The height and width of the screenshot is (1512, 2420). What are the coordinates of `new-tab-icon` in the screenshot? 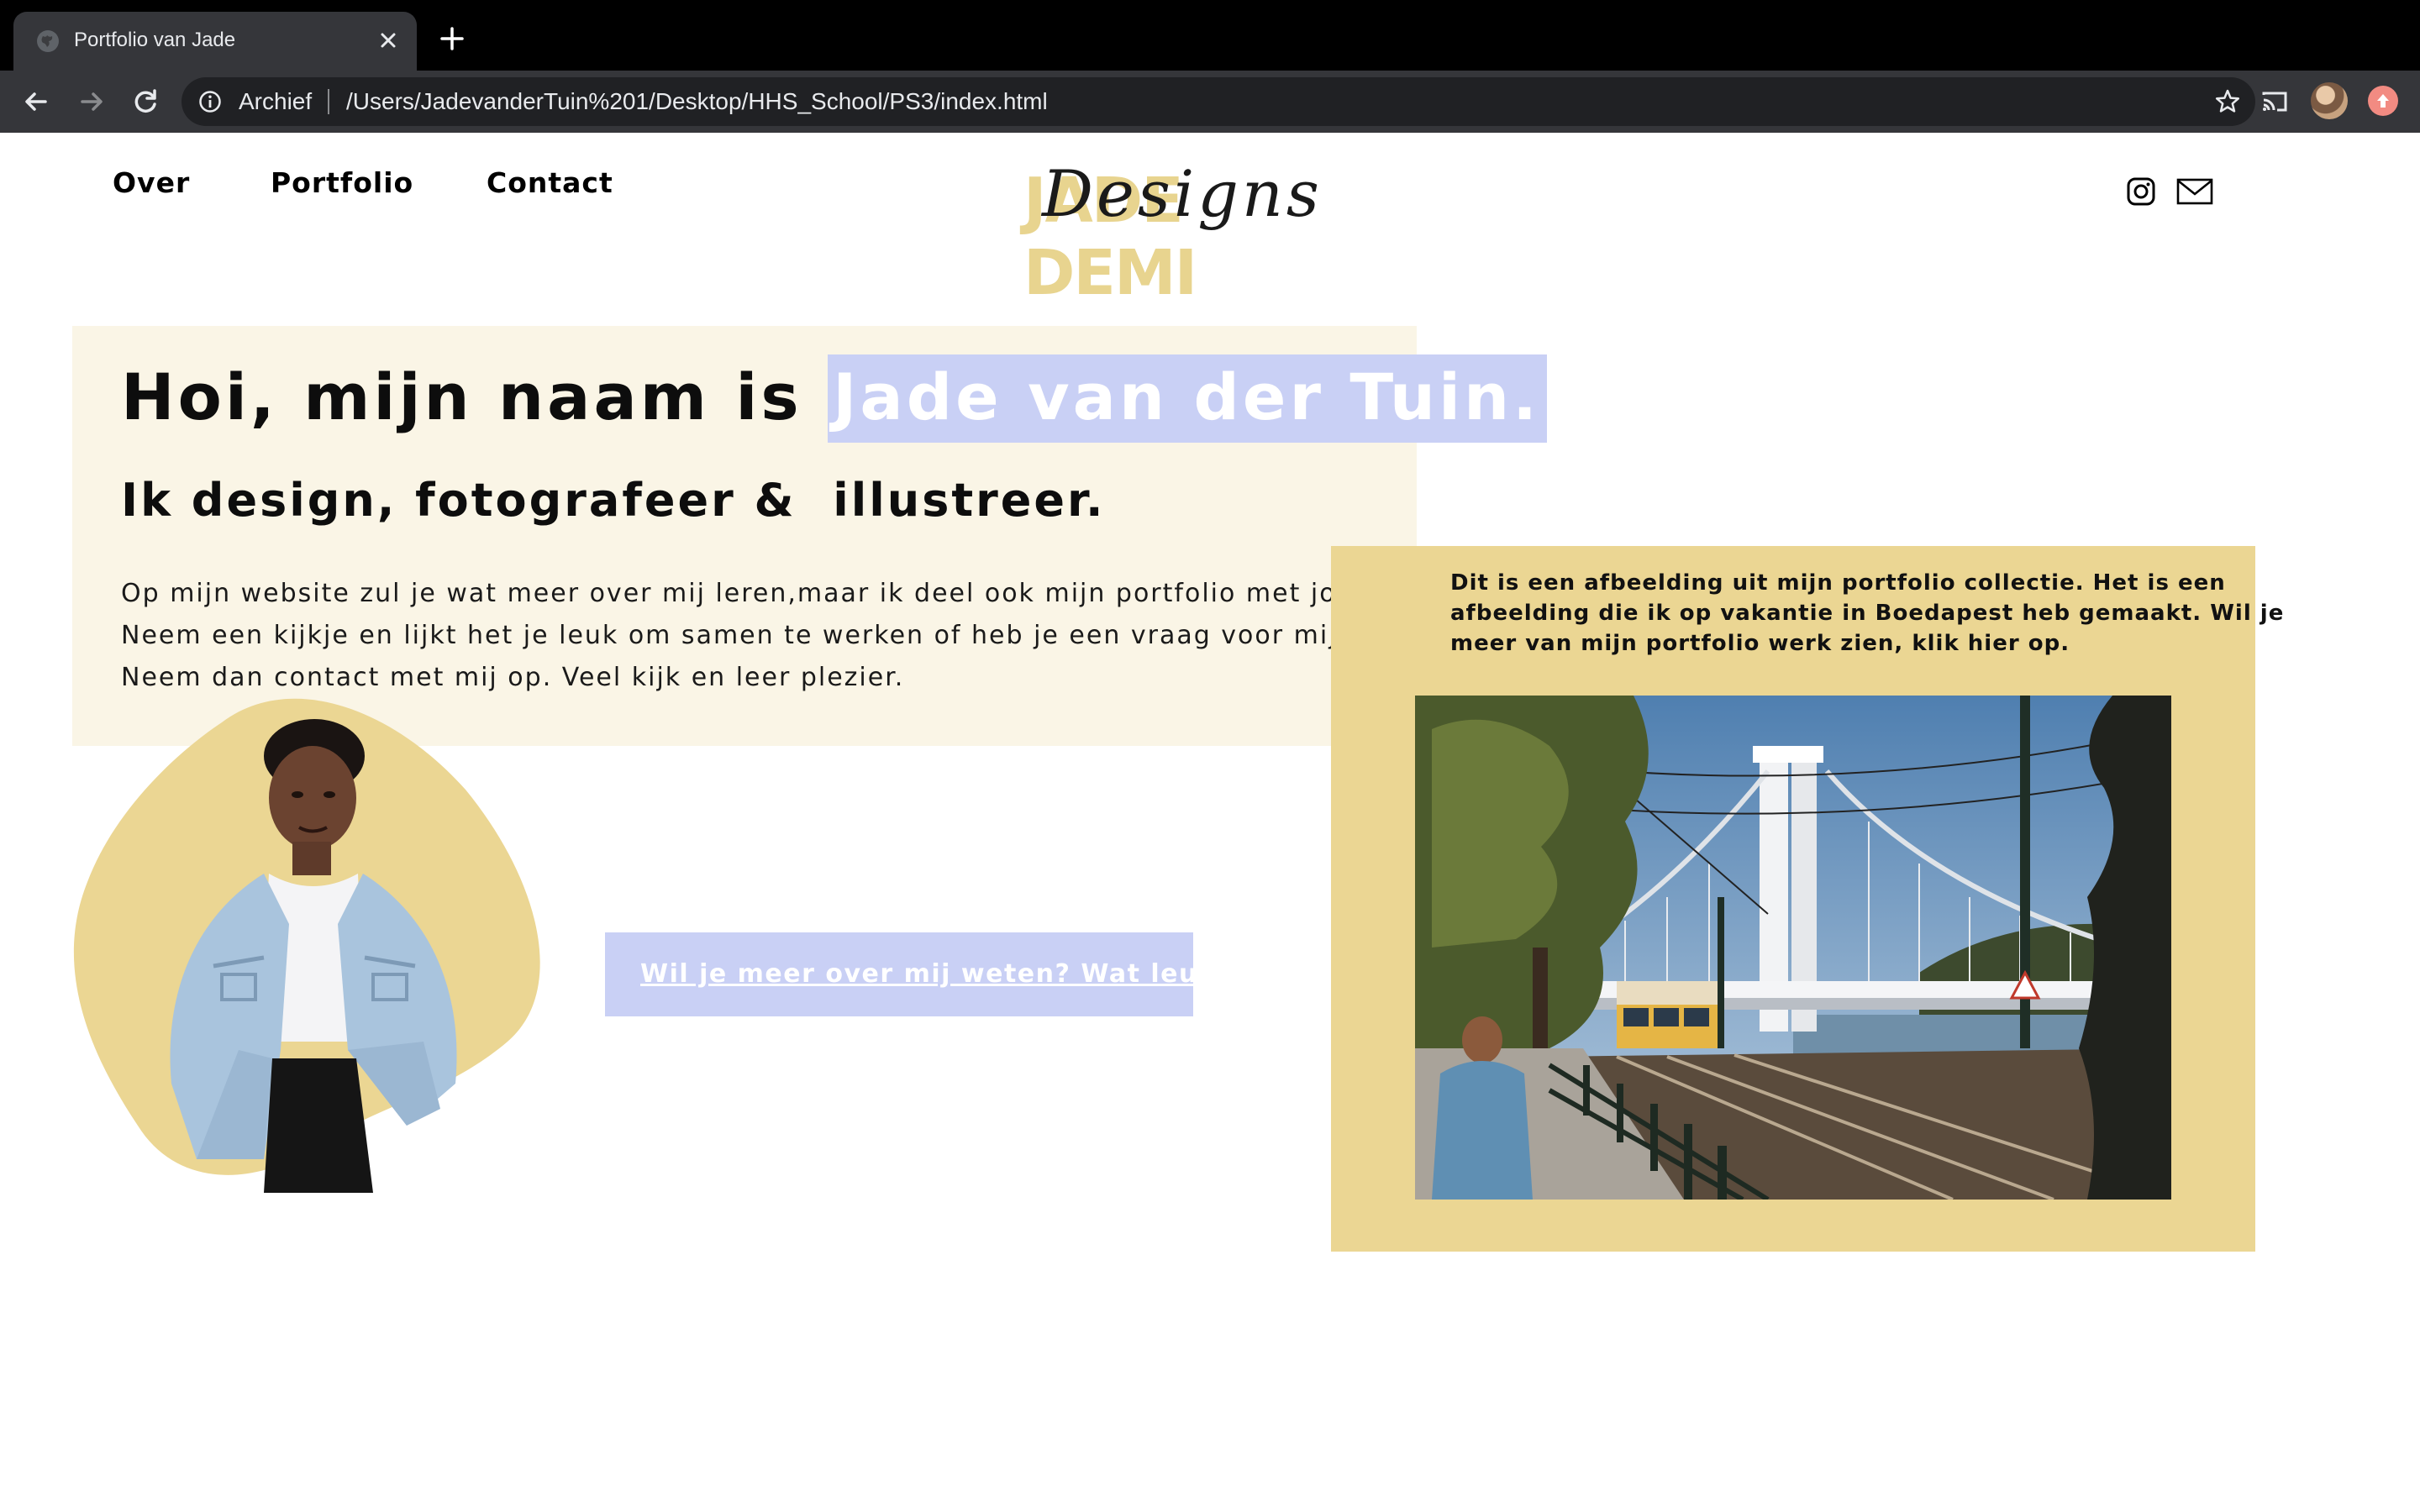 It's located at (452, 38).